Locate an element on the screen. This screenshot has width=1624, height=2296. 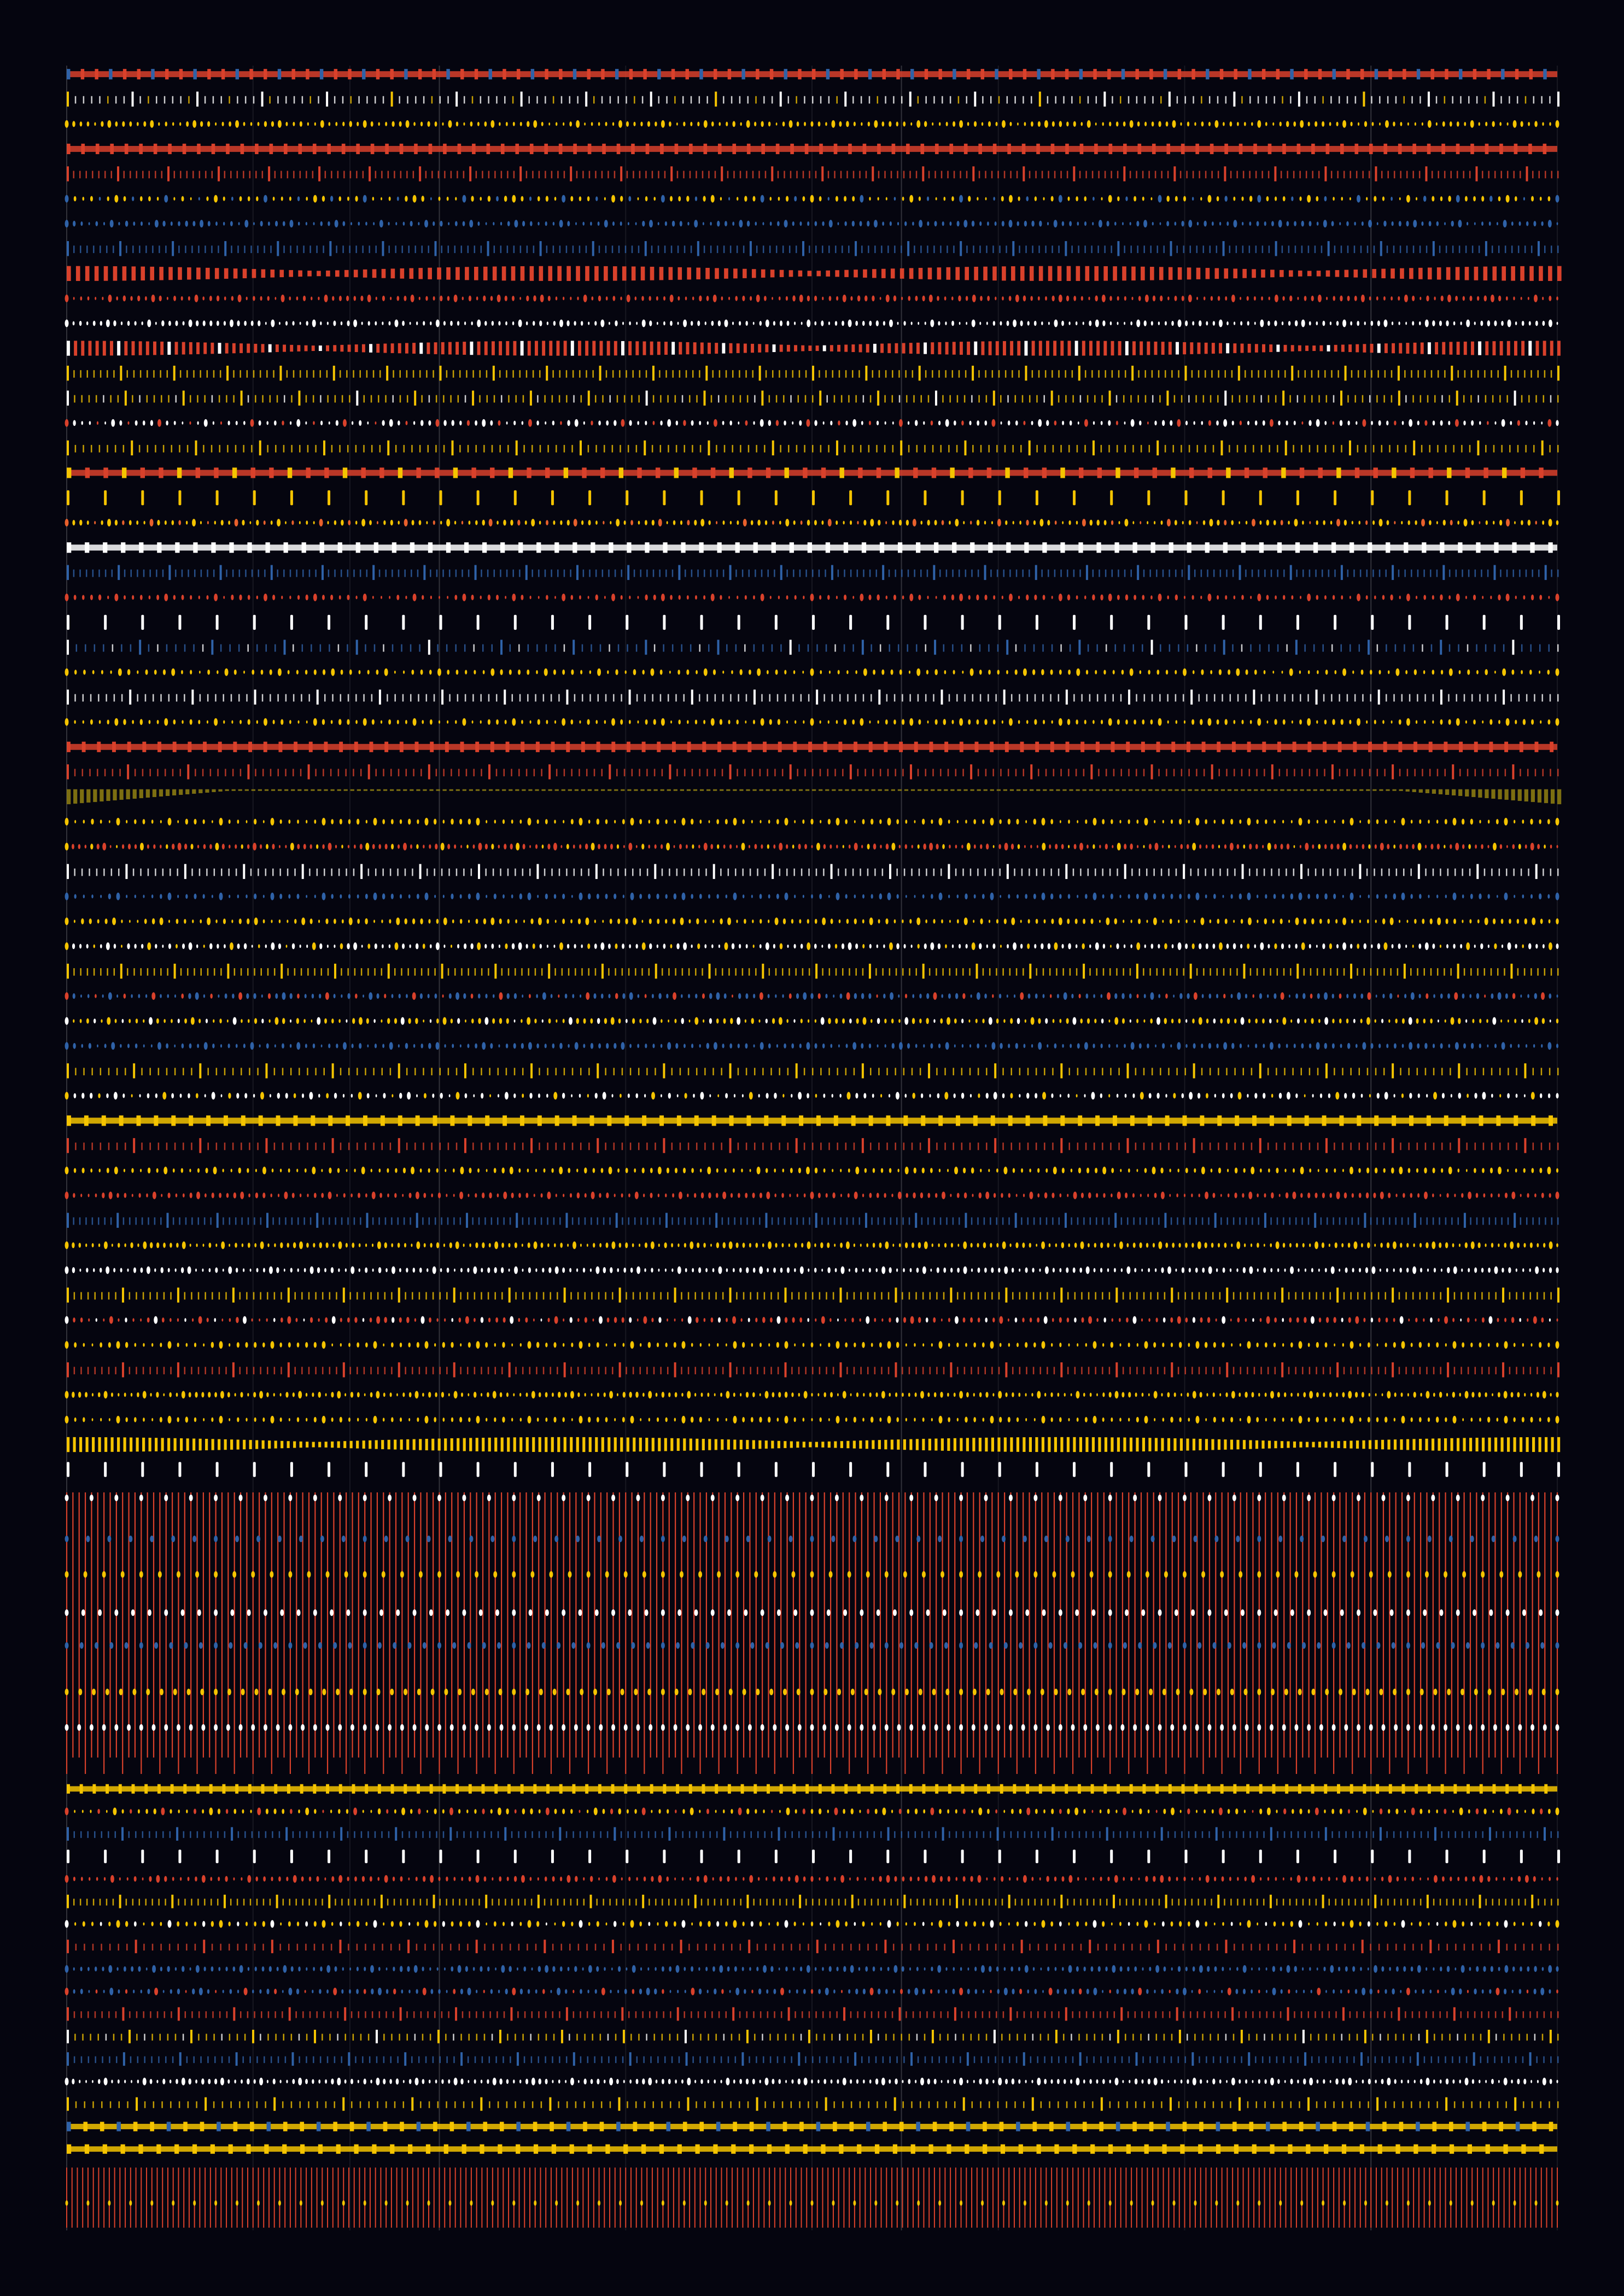
sparse-mark is located at coordinates (329, 622).